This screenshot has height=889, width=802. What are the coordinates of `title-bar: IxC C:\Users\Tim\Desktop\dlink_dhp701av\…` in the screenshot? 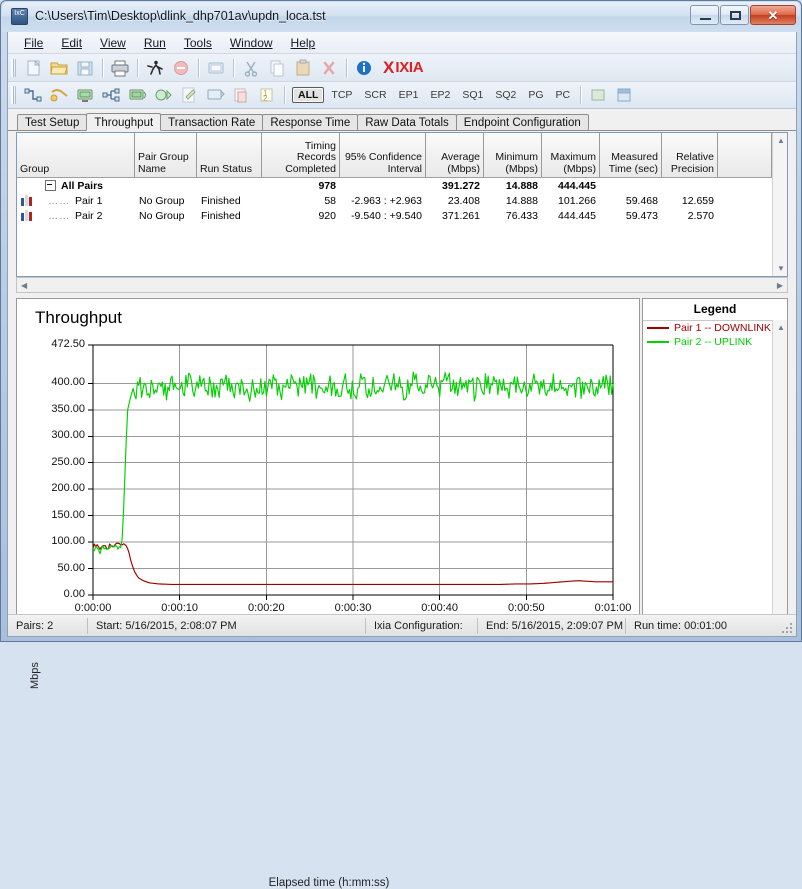 It's located at (401, 17).